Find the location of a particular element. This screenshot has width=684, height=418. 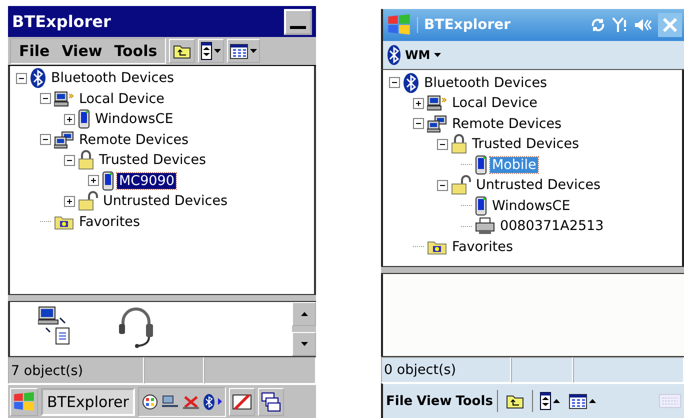

file-transfer-icon is located at coordinates (55, 326).